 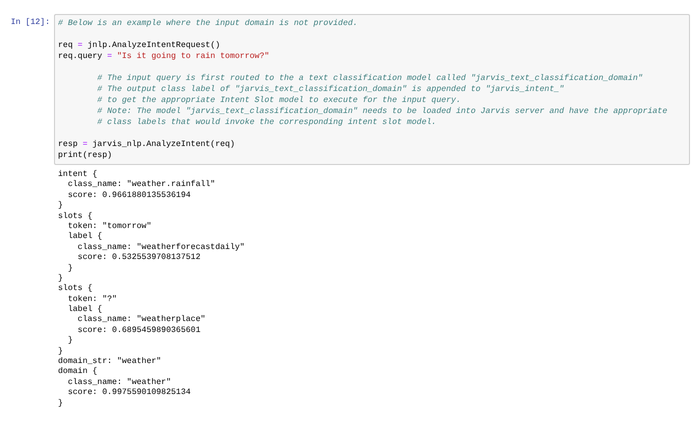 What do you see at coordinates (128, 196) in the screenshot?
I see `output-line: score: 0.9661880135536194` at bounding box center [128, 196].